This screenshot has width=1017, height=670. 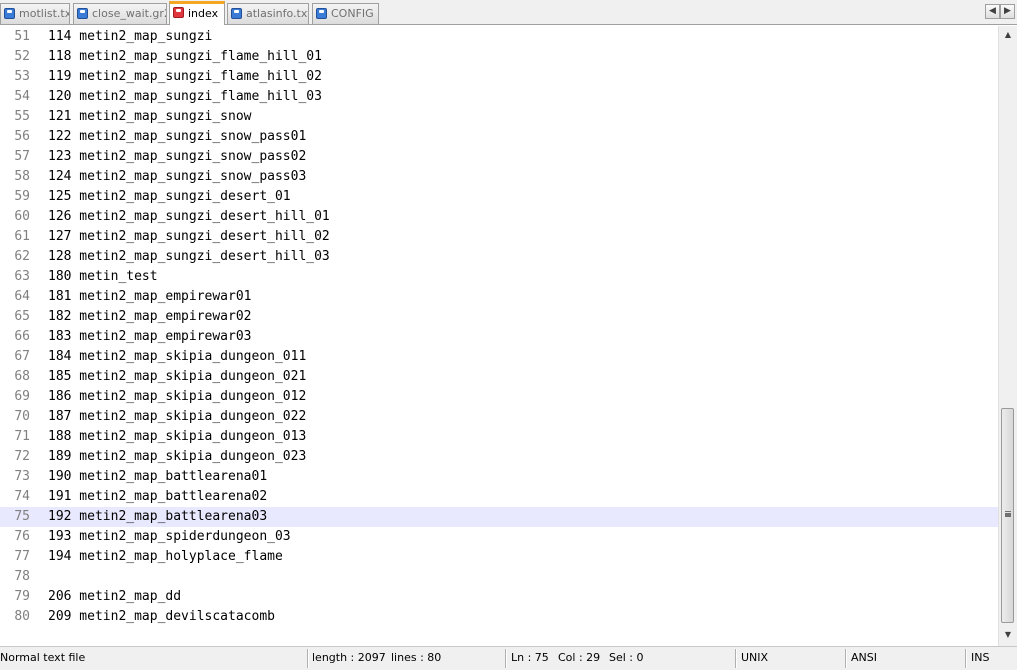 I want to click on line-number: 55, so click(x=22, y=116).